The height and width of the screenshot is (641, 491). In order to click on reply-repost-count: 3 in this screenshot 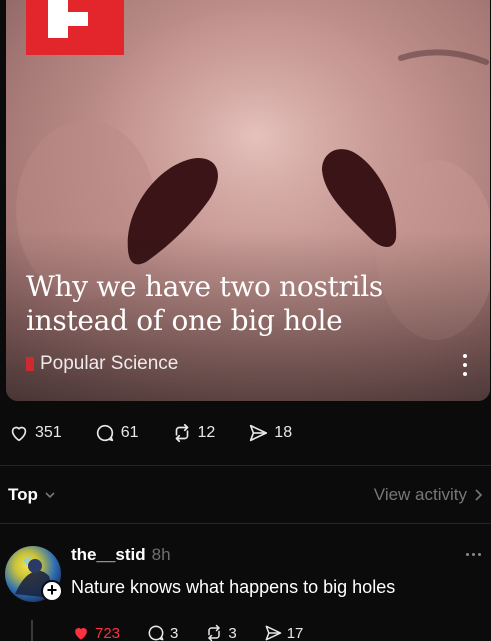, I will do `click(232, 632)`.